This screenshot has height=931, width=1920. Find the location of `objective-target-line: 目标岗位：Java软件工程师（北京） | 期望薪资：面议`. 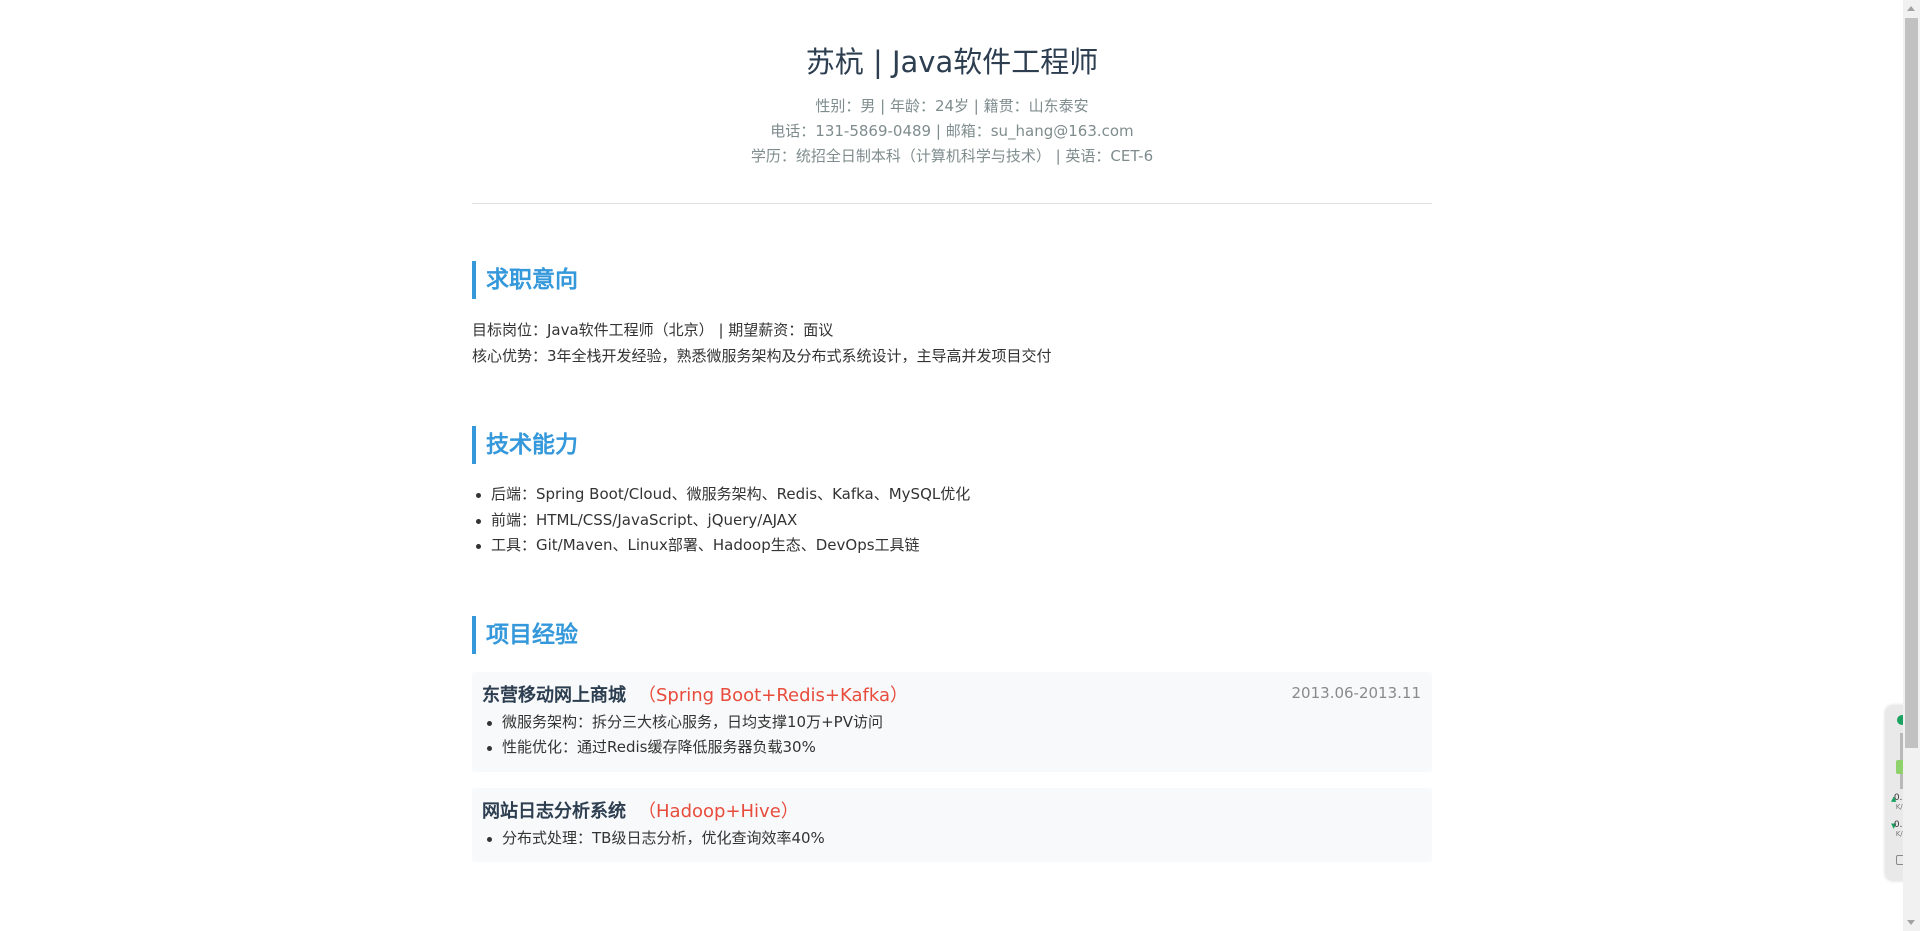

objective-target-line: 目标岗位：Java软件工程师（北京） | 期望薪资：面议 is located at coordinates (653, 330).